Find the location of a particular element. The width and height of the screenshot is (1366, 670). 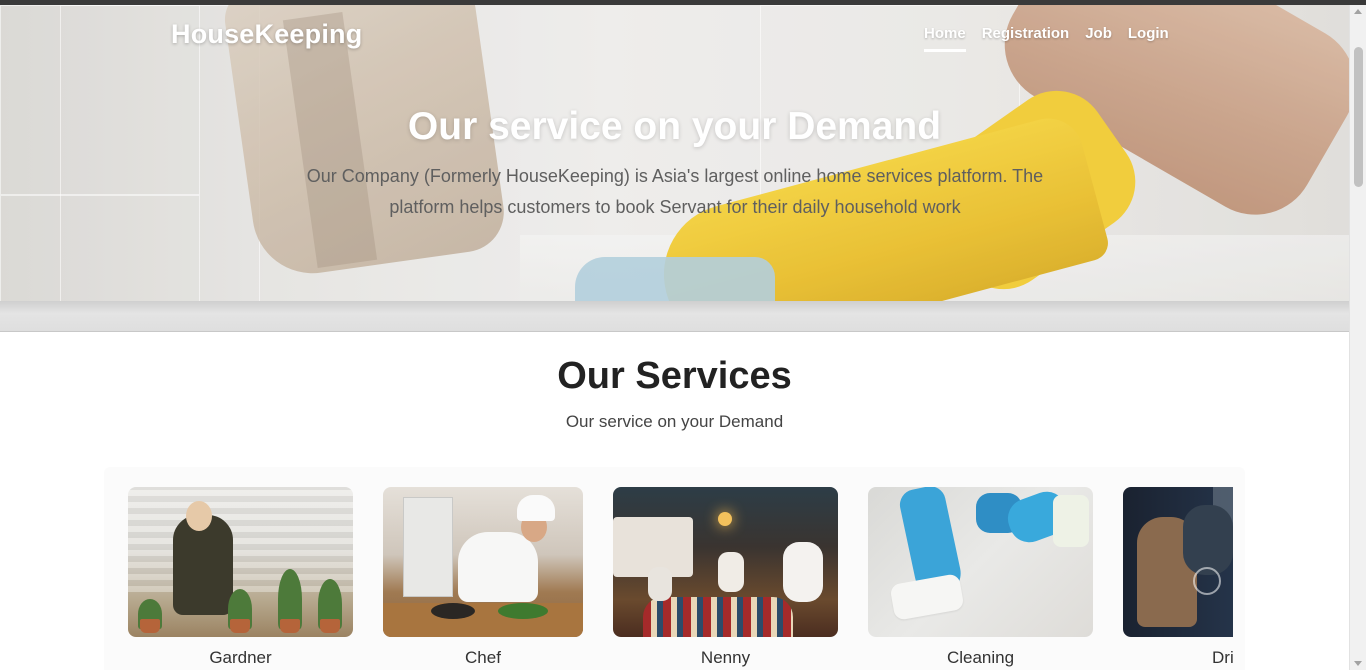

service-label: Nenny is located at coordinates (725, 657).